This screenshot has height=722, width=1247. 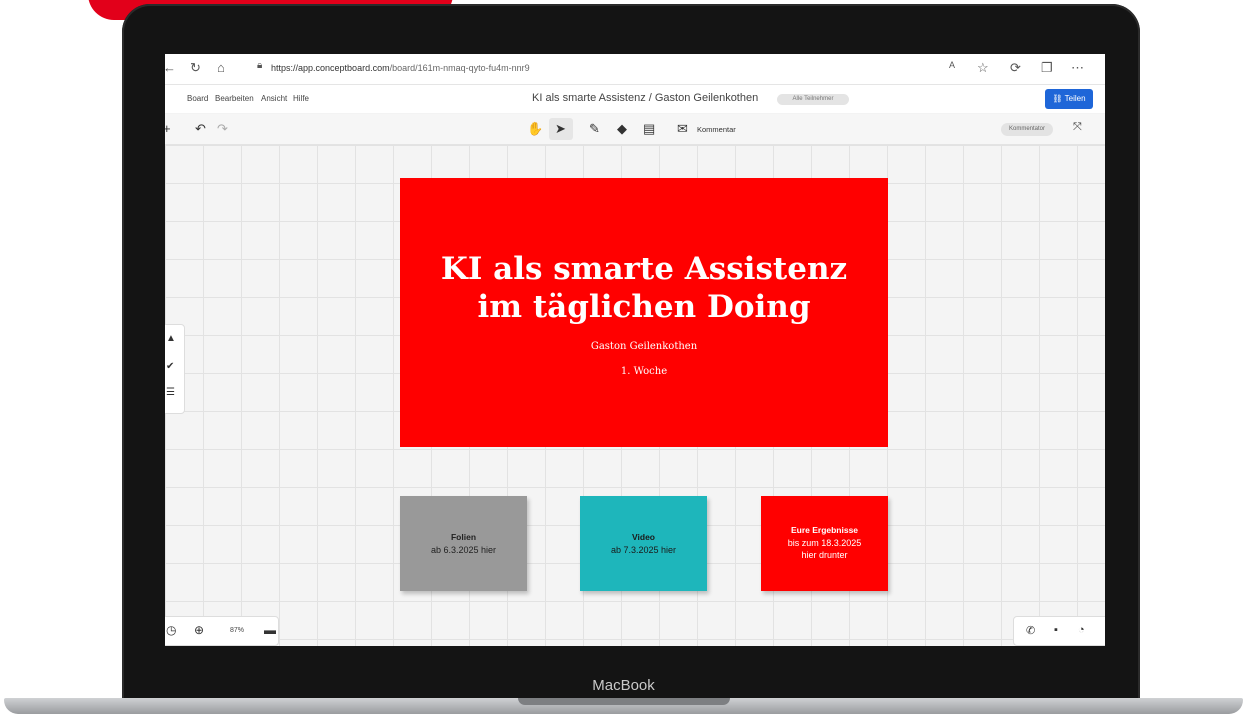 I want to click on redo-icon: ↷, so click(x=222, y=129).